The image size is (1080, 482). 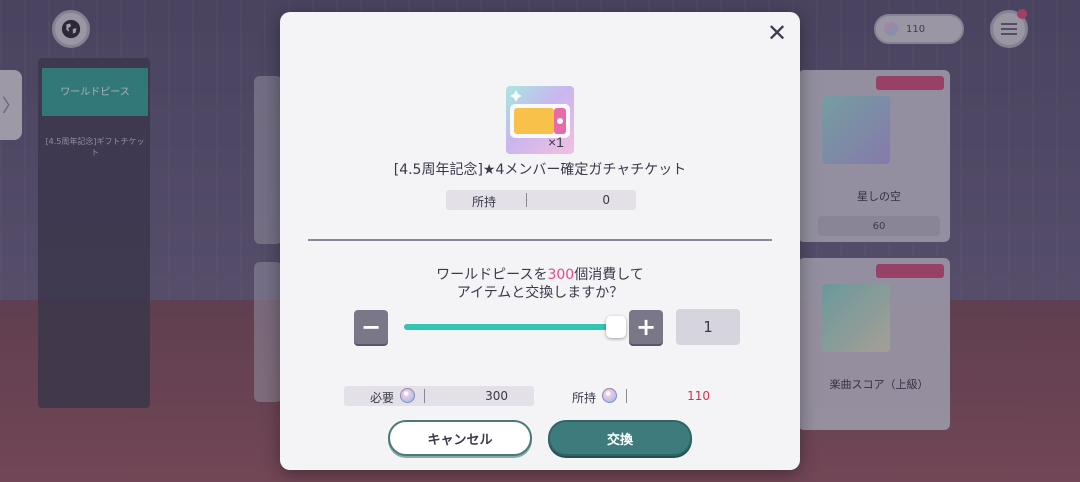 What do you see at coordinates (708, 327) in the screenshot?
I see `quantity-field: 1` at bounding box center [708, 327].